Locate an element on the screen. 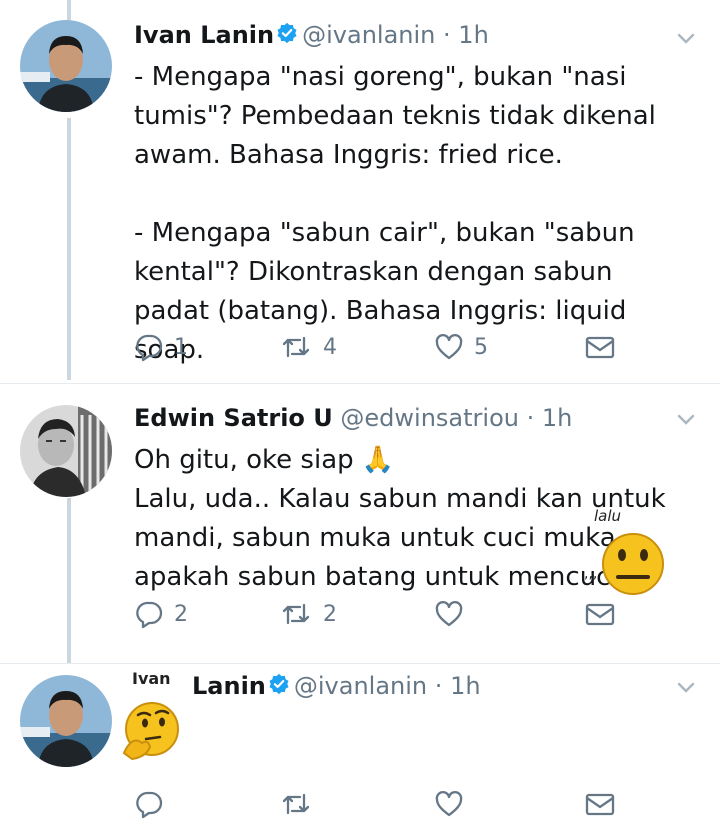  neutral-face-sticker-icon is located at coordinates (633, 566).